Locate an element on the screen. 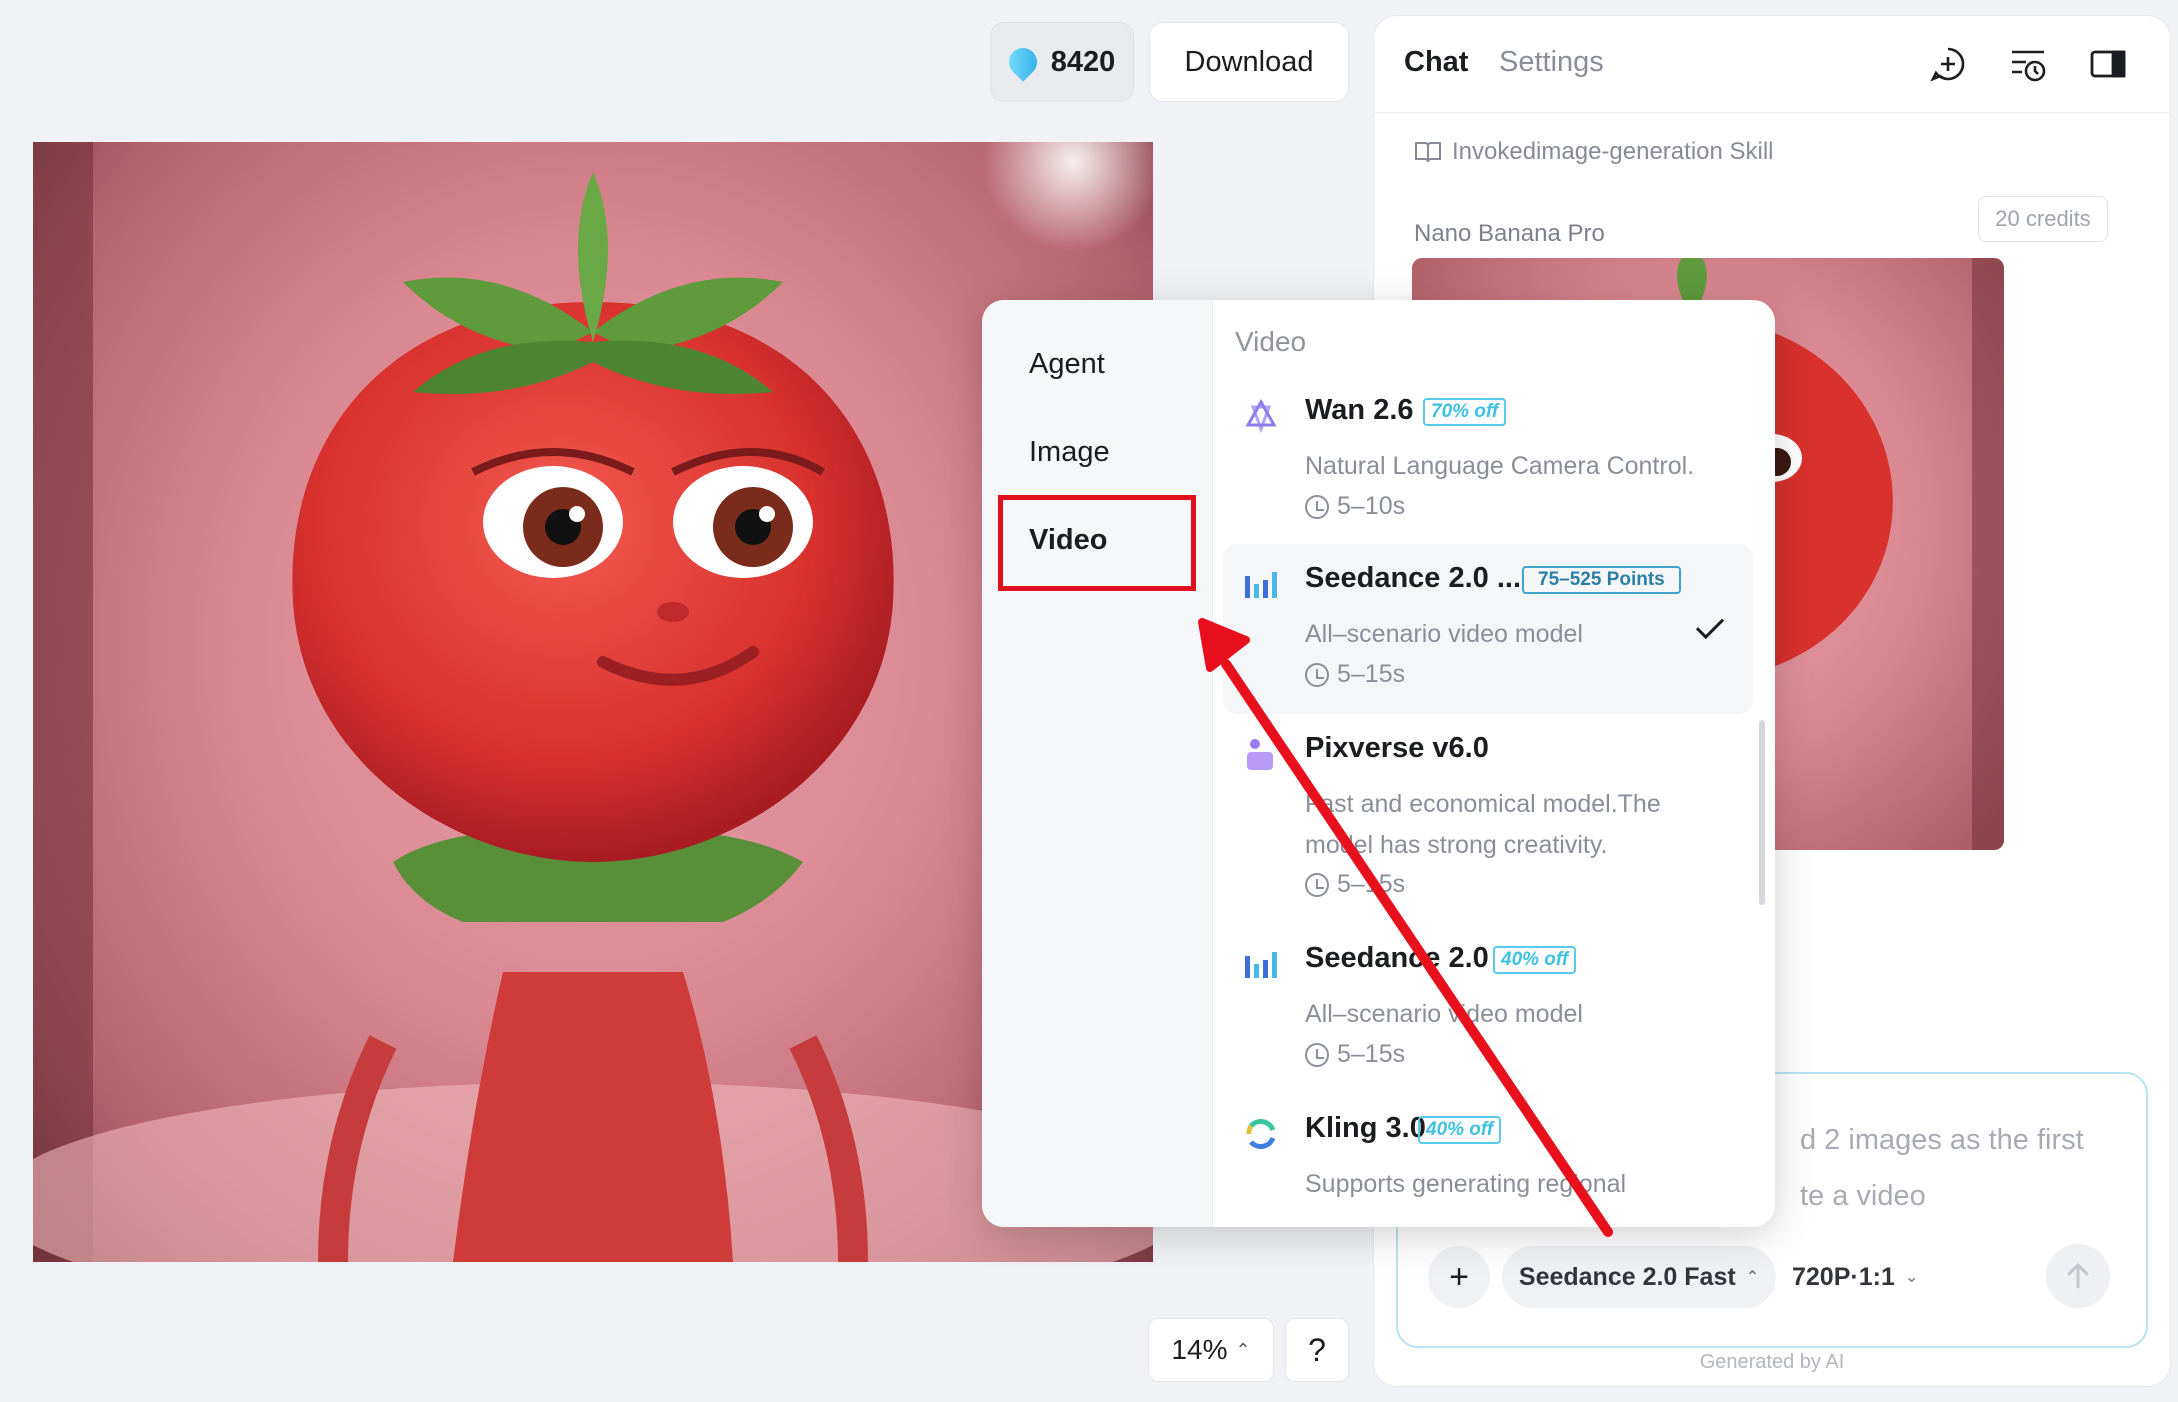 The height and width of the screenshot is (1402, 2178). book-icon is located at coordinates (1428, 152).